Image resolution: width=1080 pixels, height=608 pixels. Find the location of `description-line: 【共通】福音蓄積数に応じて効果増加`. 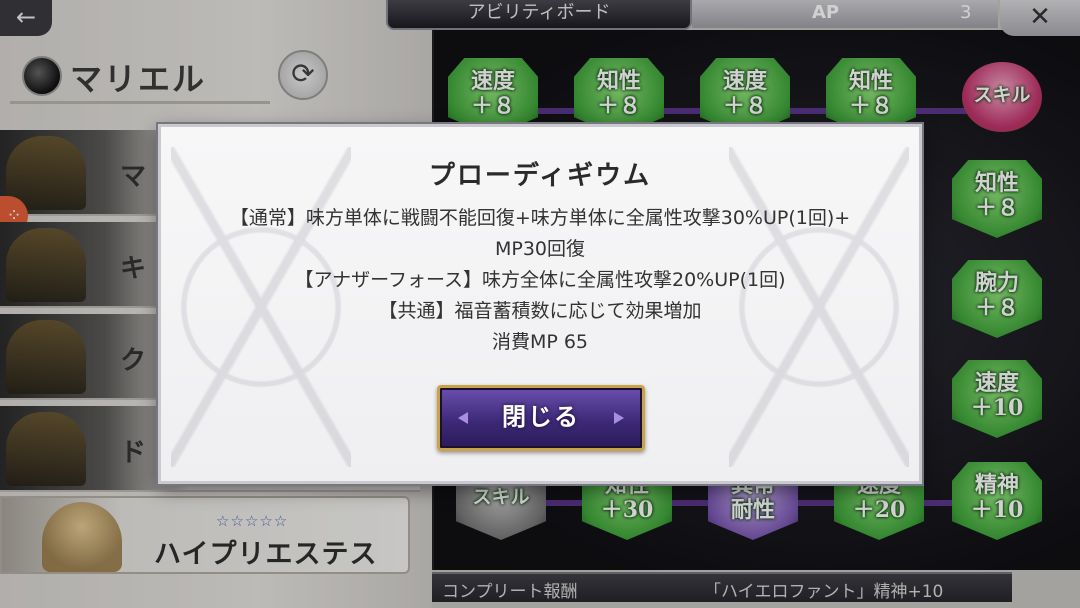

description-line: 【共通】福音蓄積数に応じて効果増加 is located at coordinates (540, 311).